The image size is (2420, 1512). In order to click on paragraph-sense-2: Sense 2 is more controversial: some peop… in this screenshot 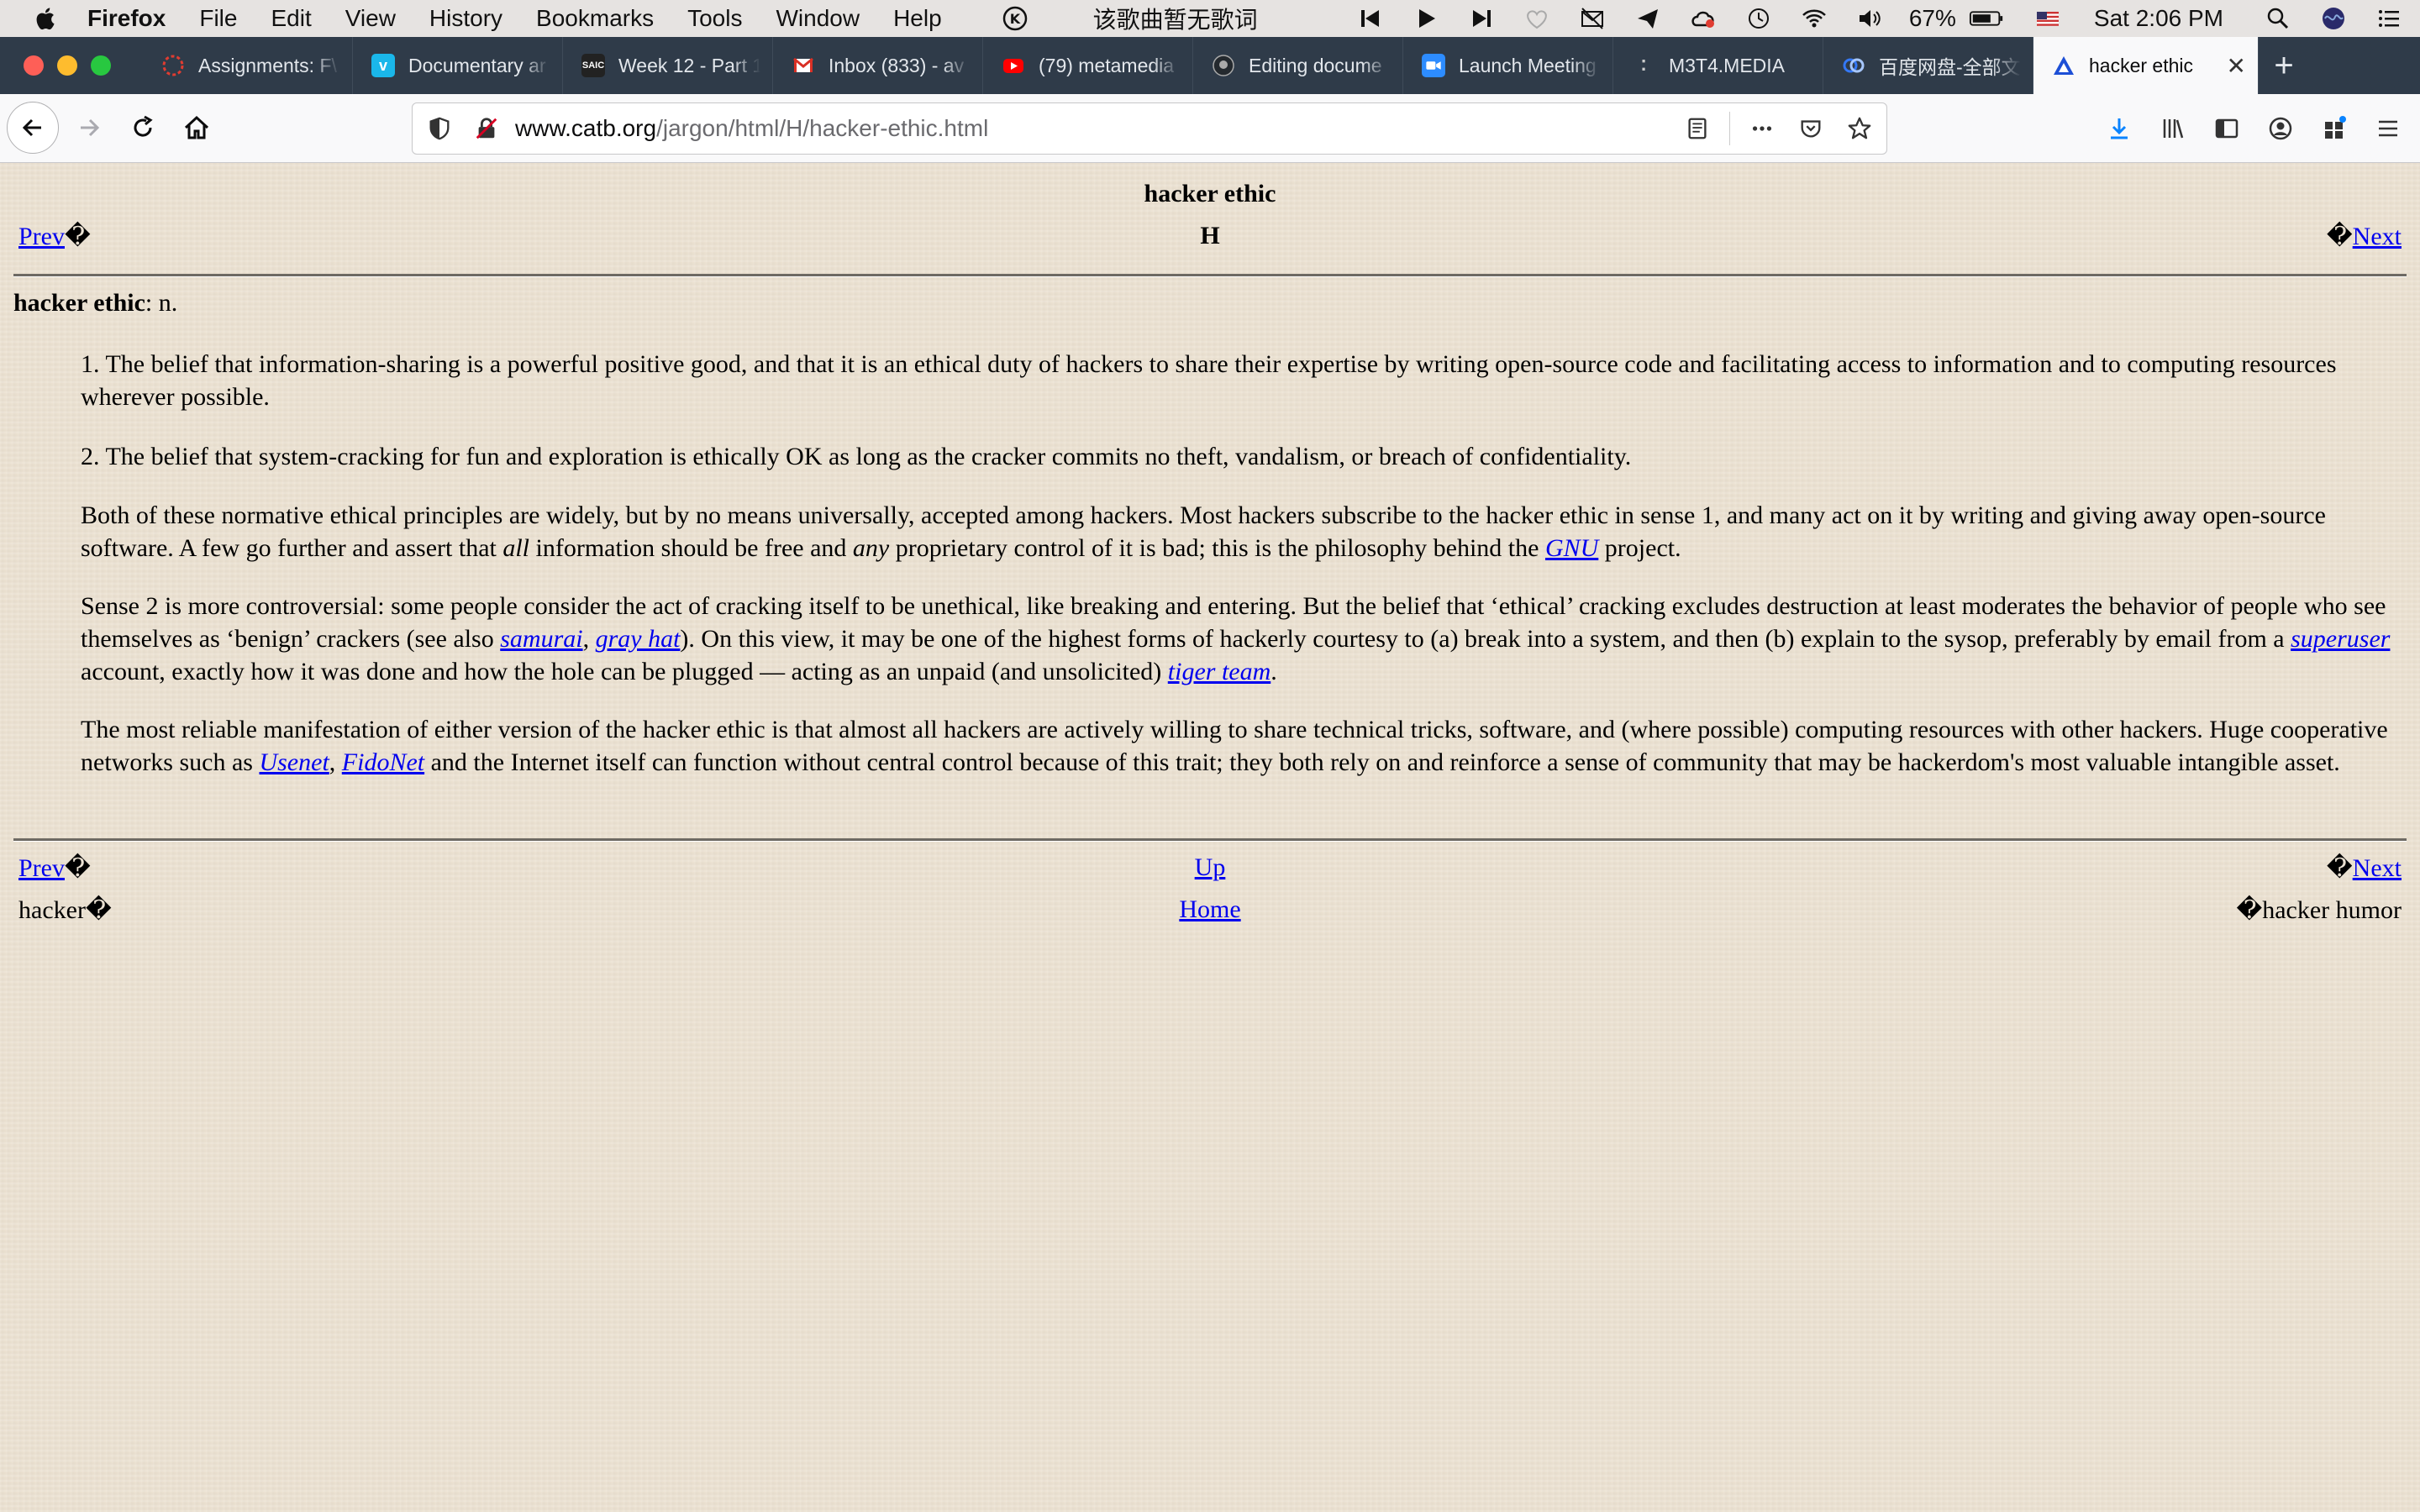, I will do `click(1244, 639)`.